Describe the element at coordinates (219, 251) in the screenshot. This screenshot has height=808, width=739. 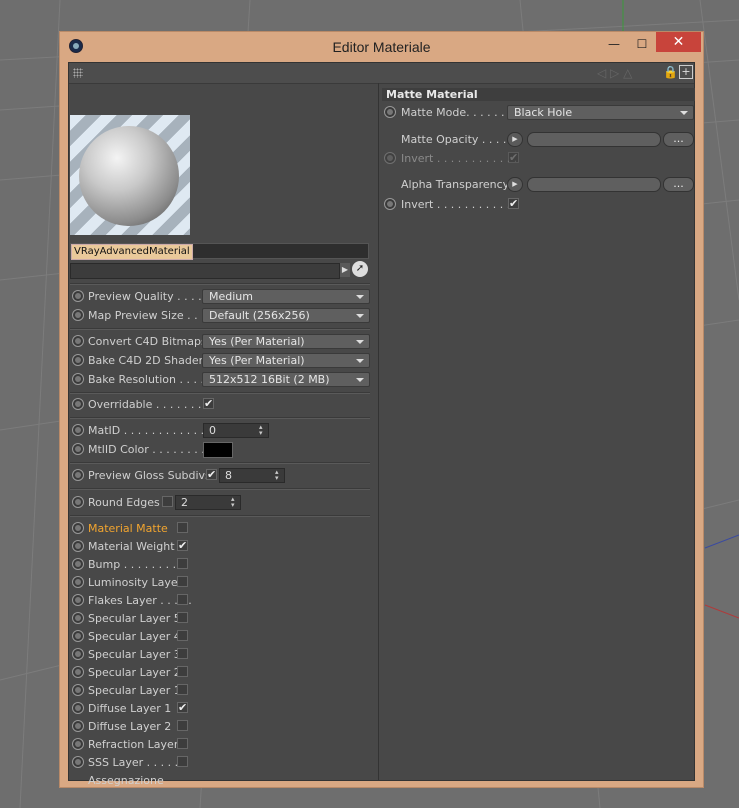
I see `material-name-field: VRayAdvancedMaterial` at that location.